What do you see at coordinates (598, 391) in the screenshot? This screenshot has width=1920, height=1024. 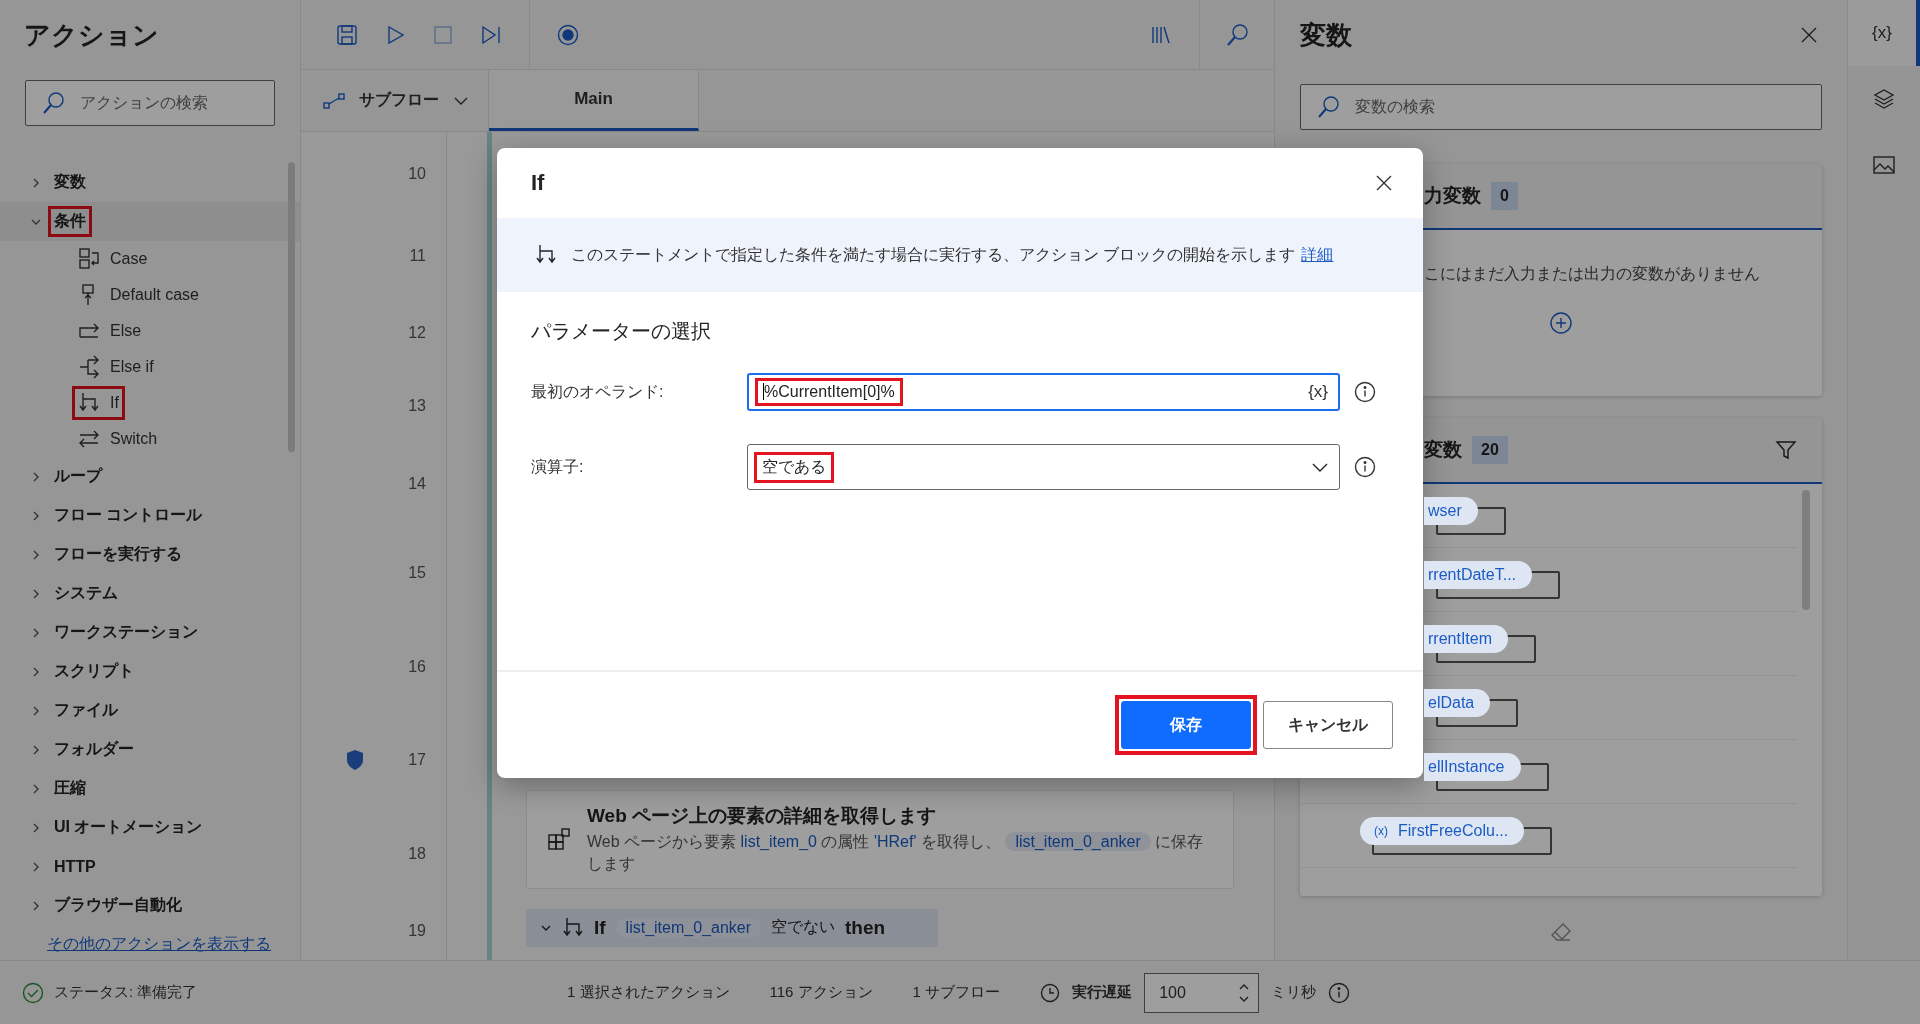 I see `field-label: 最初のオペランド:` at bounding box center [598, 391].